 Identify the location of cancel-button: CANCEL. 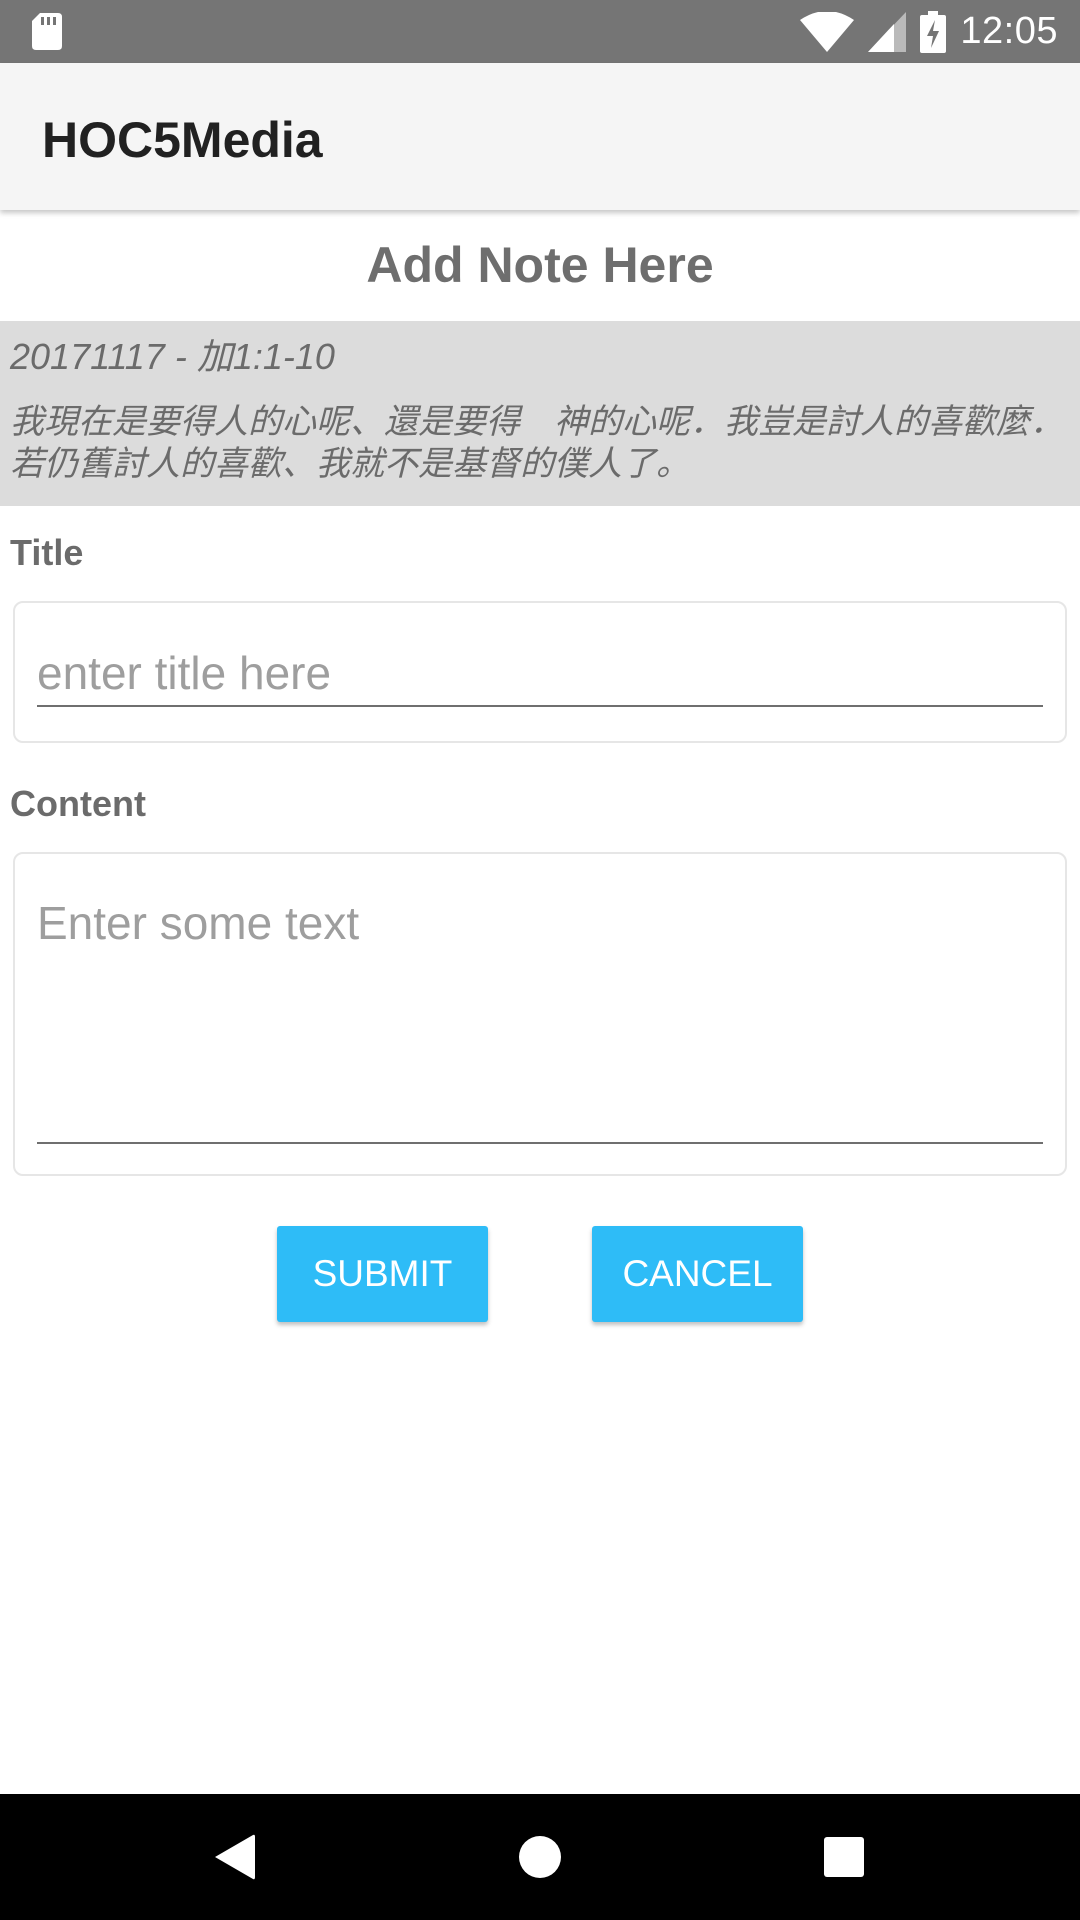
(697, 1274).